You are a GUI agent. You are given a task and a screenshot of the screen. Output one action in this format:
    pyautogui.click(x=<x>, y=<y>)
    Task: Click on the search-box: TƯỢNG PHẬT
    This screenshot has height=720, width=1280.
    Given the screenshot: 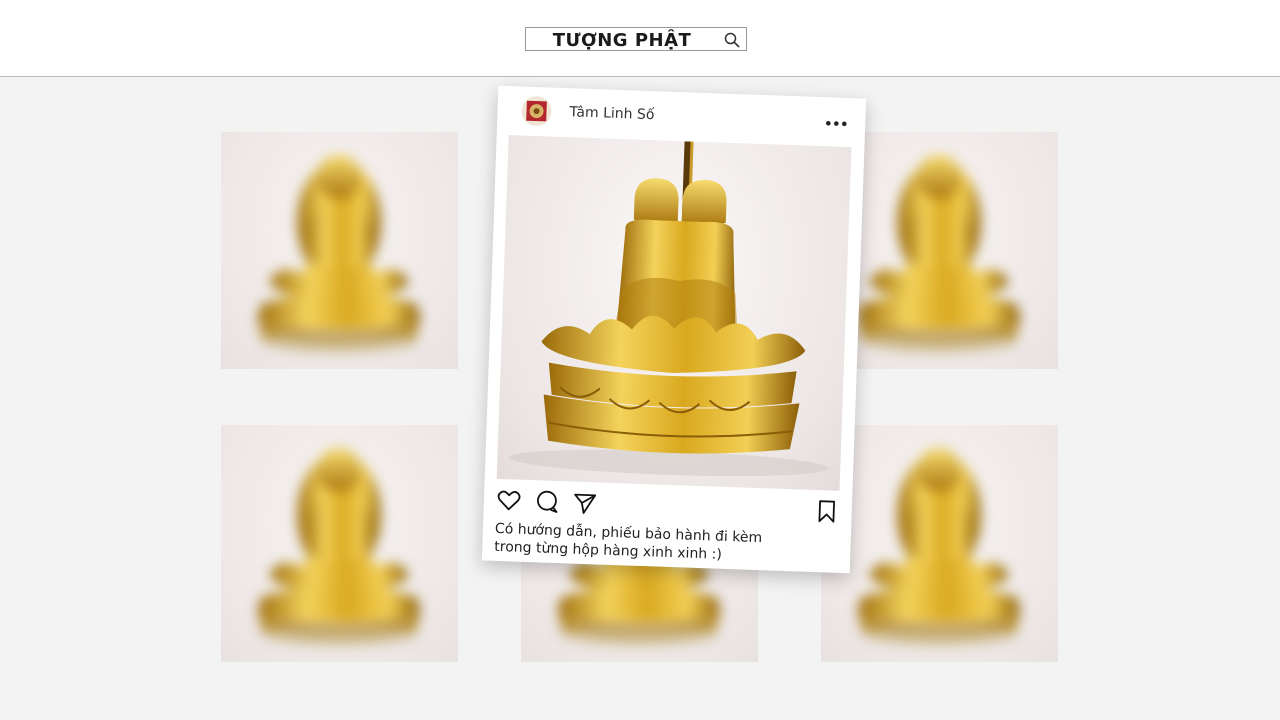 What is the action you would take?
    pyautogui.click(x=636, y=39)
    